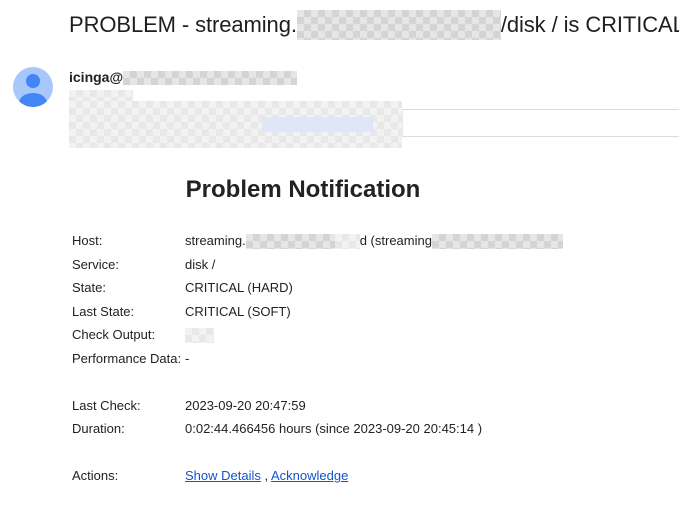 The width and height of the screenshot is (679, 523). Describe the element at coordinates (223, 475) in the screenshot. I see `show-details-link: Show Details` at that location.